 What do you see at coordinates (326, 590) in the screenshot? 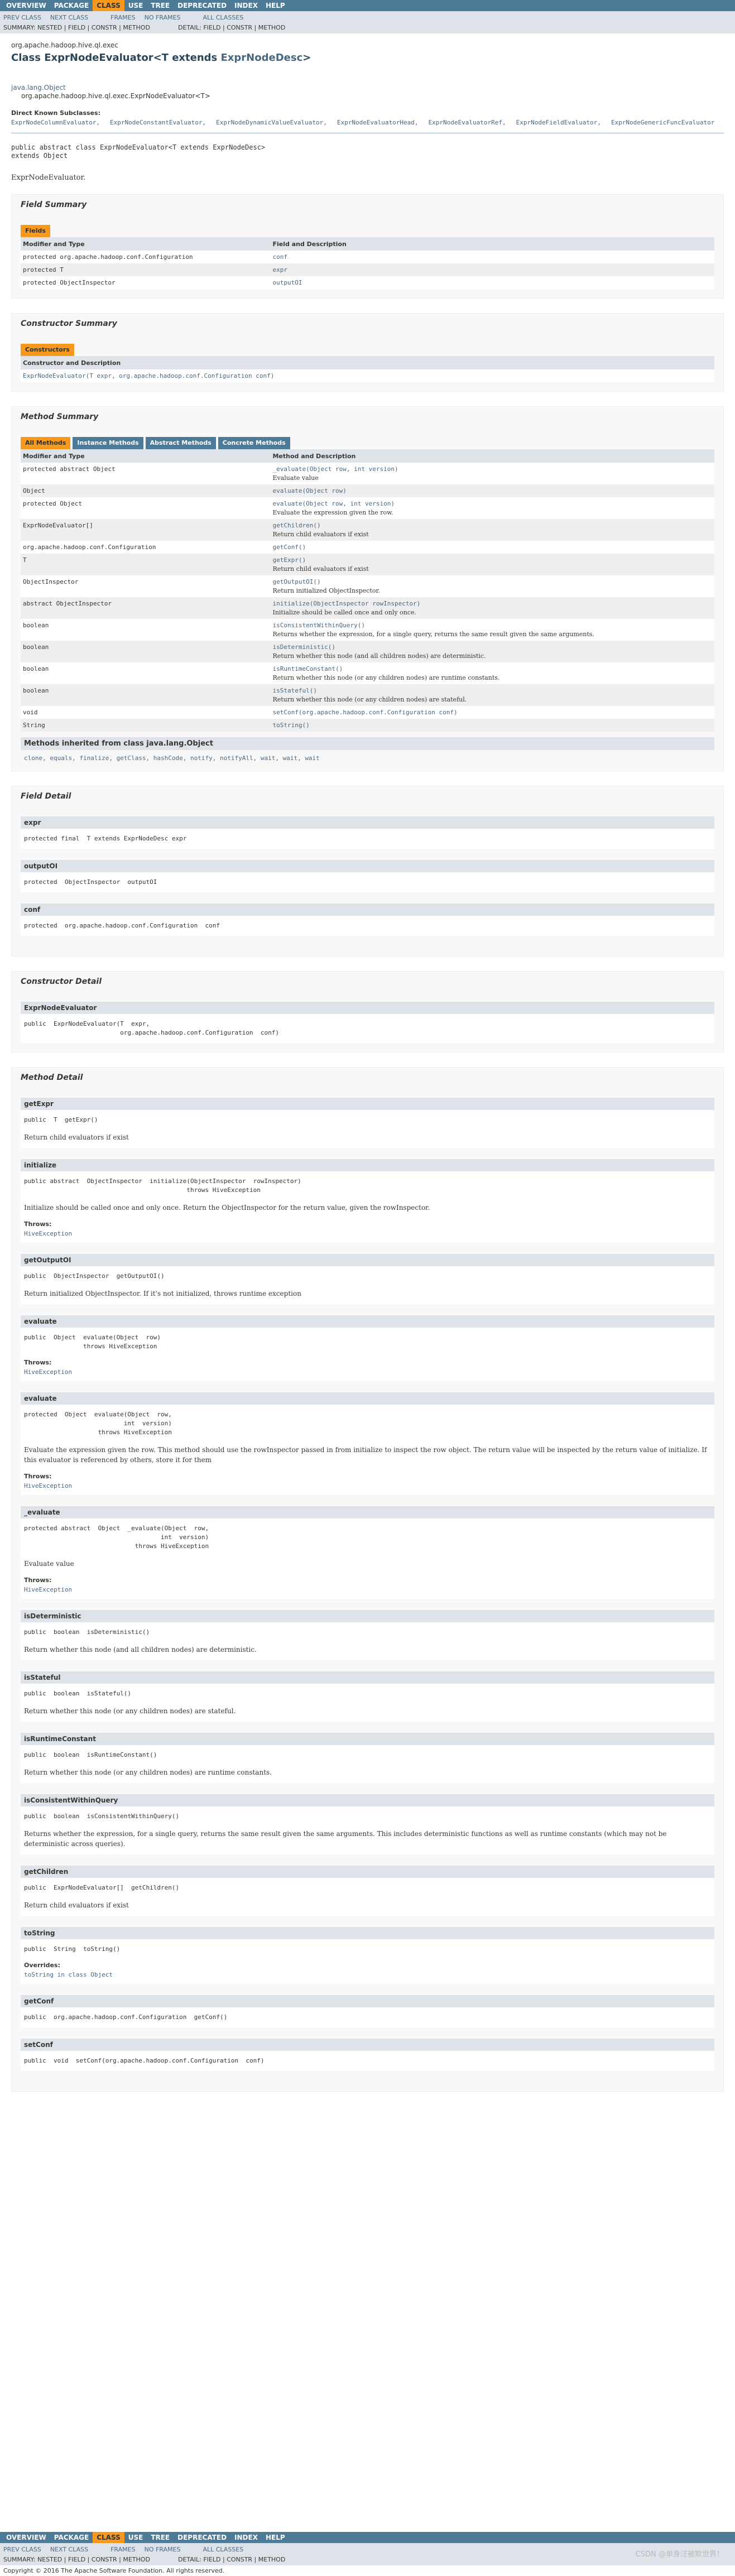
I see `method-description: Return initialized ObjectInspector.` at bounding box center [326, 590].